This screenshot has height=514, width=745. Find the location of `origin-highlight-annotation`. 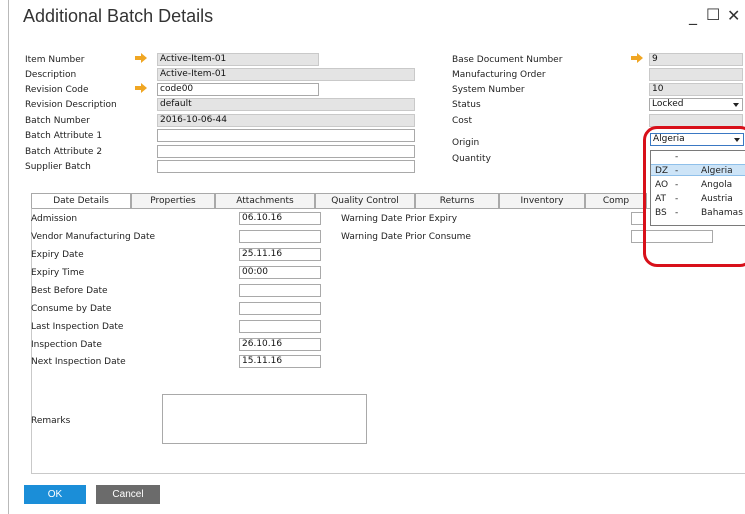

origin-highlight-annotation is located at coordinates (694, 196).